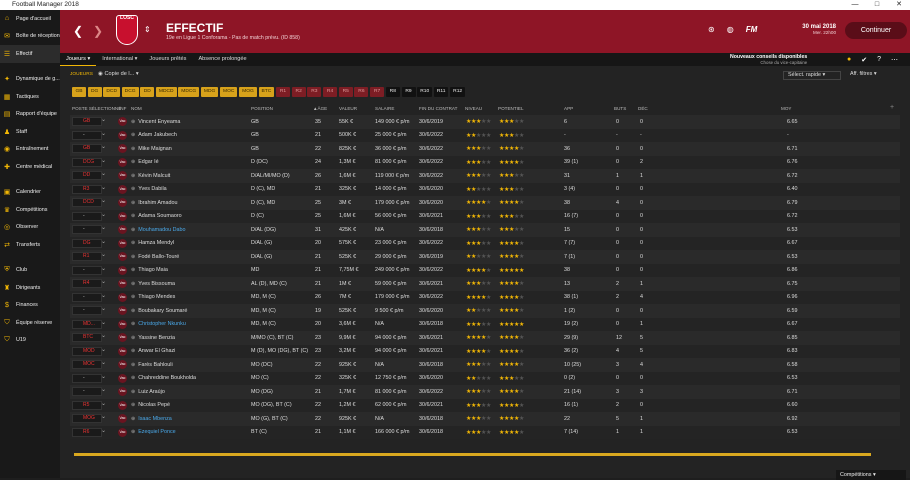 Image resolution: width=910 pixels, height=480 pixels. What do you see at coordinates (871, 475) in the screenshot?
I see `competitions-dropdown: Compétitions ▾` at bounding box center [871, 475].